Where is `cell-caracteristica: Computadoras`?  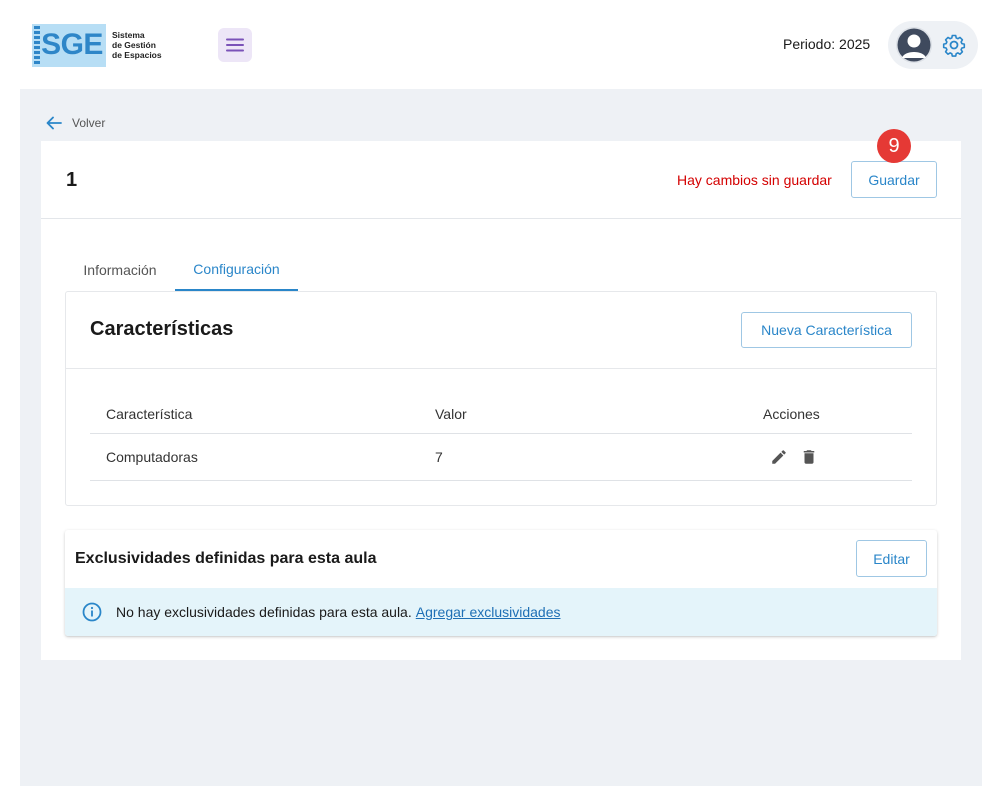 cell-caracteristica: Computadoras is located at coordinates (152, 457).